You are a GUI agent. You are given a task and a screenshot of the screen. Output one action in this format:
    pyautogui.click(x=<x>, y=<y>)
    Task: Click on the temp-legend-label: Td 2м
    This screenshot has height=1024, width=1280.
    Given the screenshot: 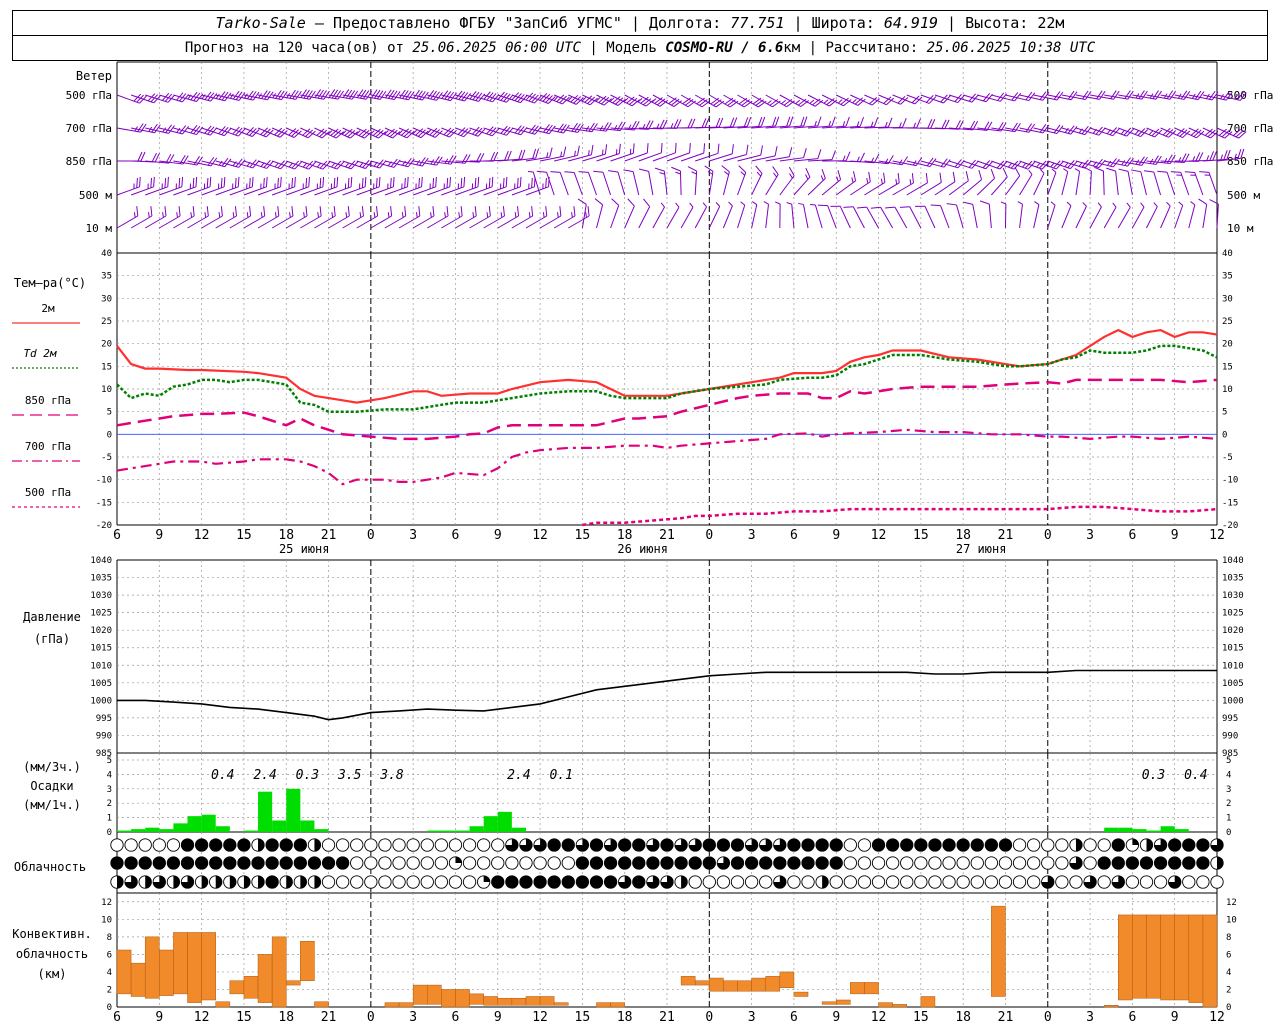 What is the action you would take?
    pyautogui.click(x=39, y=353)
    